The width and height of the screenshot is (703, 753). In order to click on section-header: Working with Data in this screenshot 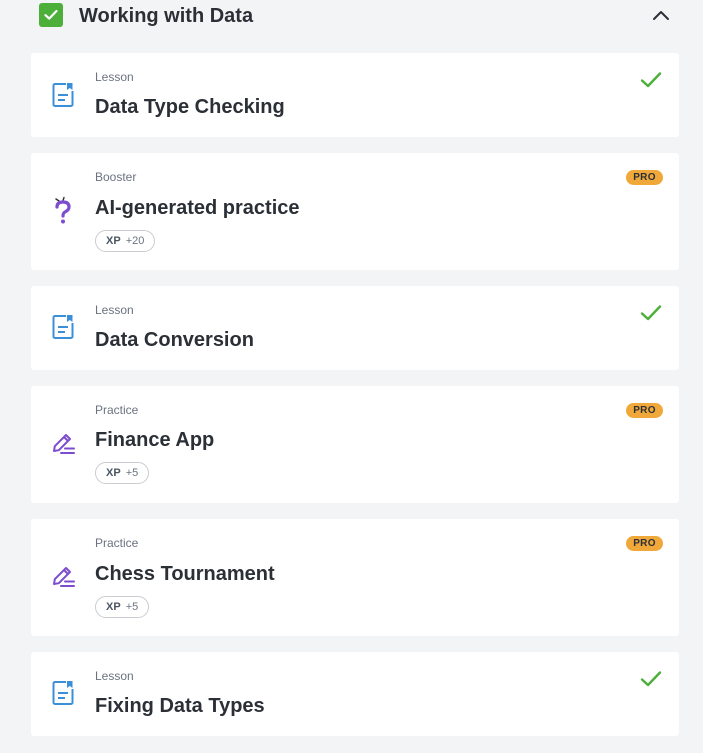, I will do `click(351, 16)`.